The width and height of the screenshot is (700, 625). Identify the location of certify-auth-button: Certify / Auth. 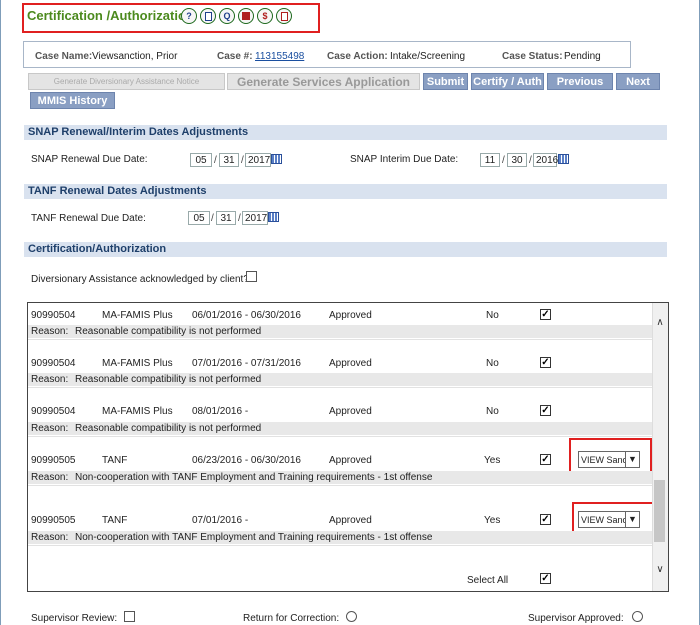
(507, 81).